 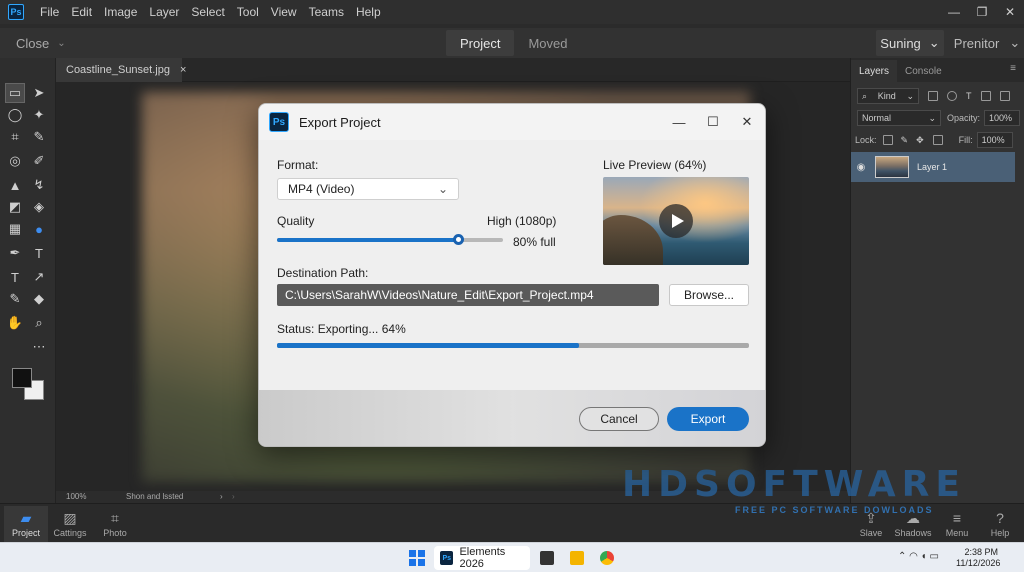 I want to click on tab-project: Project, so click(x=480, y=43).